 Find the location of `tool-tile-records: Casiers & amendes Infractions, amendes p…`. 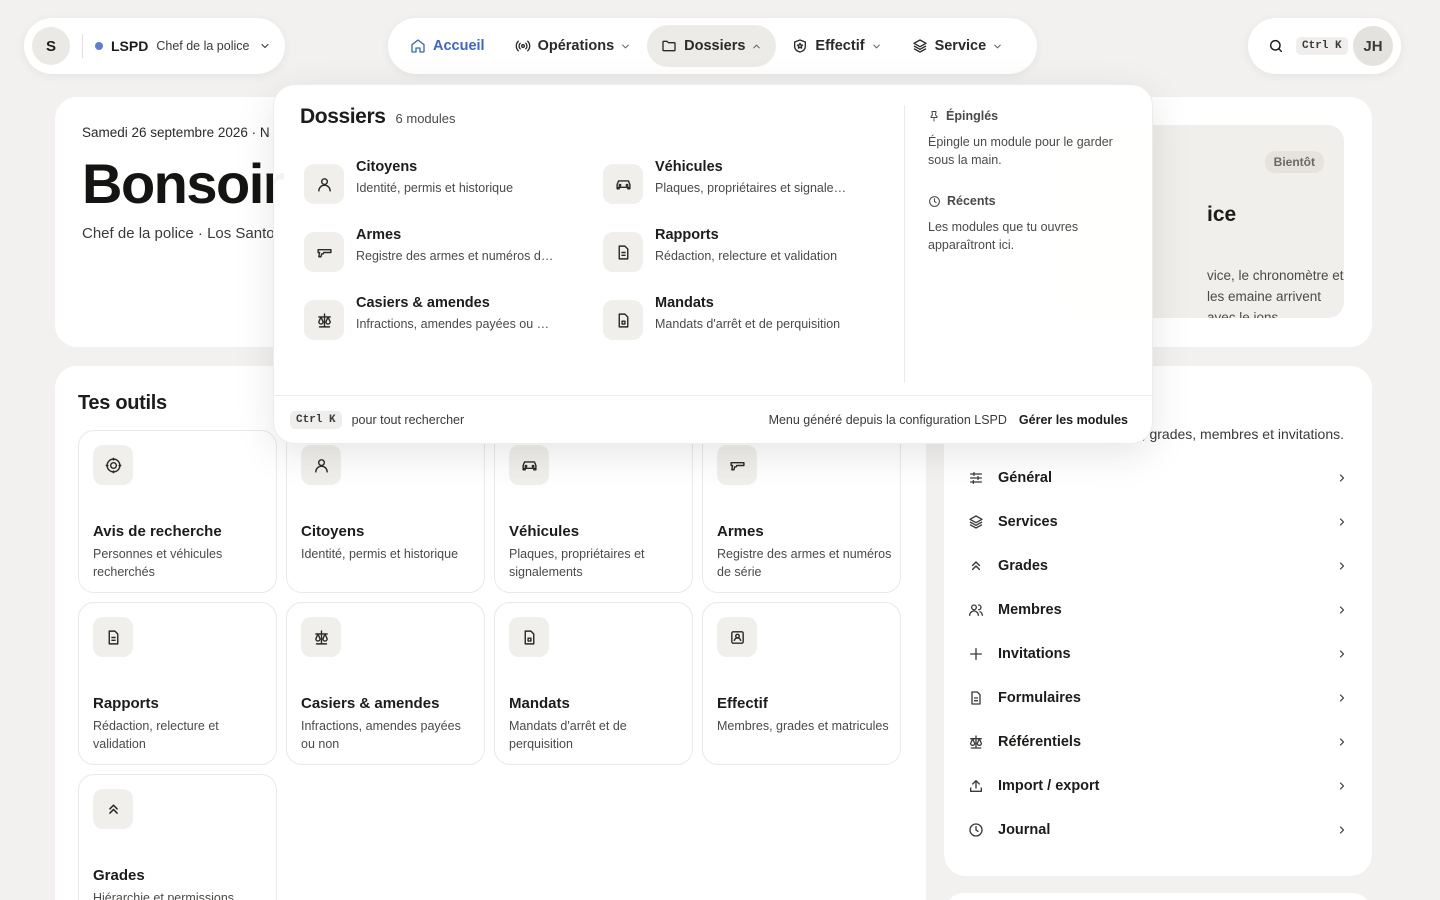

tool-tile-records: Casiers & amendes Infractions, amendes p… is located at coordinates (385, 683).